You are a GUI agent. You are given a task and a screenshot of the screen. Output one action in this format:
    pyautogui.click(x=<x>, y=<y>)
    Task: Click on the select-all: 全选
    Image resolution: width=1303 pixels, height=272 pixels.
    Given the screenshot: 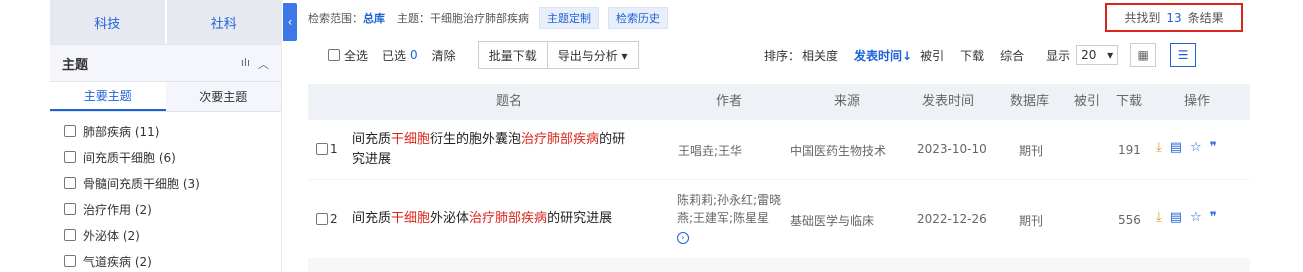 What is the action you would take?
    pyautogui.click(x=348, y=55)
    